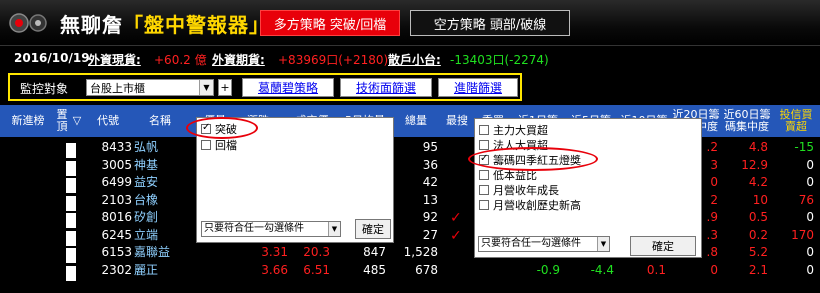 This screenshot has width=820, height=293. I want to click on market-select: 台股上市櫃 ▼, so click(150, 87).